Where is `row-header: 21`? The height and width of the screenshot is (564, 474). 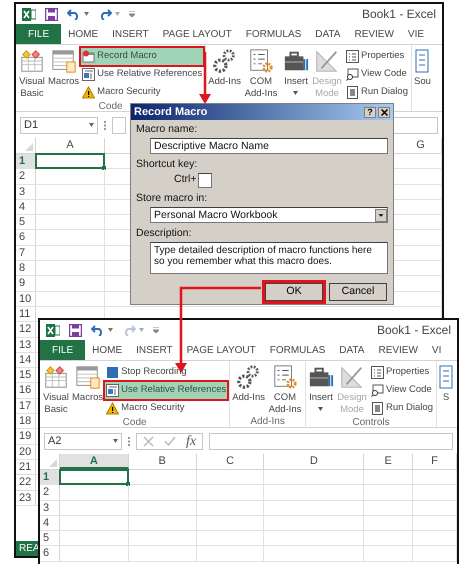
row-header: 21 is located at coordinates (26, 467).